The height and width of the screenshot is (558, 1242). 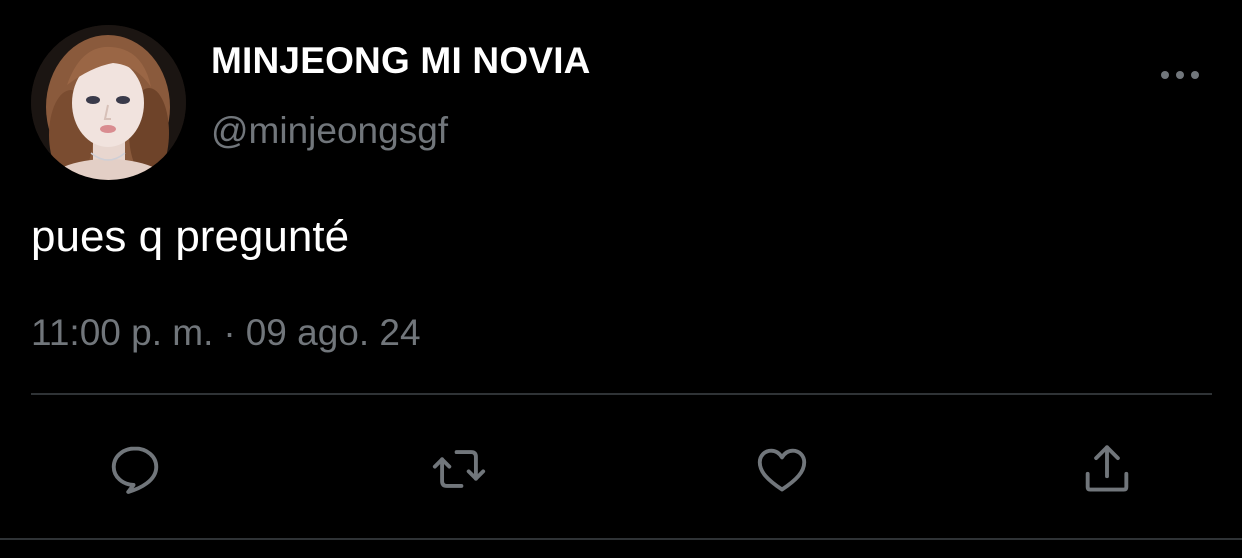 I want to click on like-button, so click(x=782, y=469).